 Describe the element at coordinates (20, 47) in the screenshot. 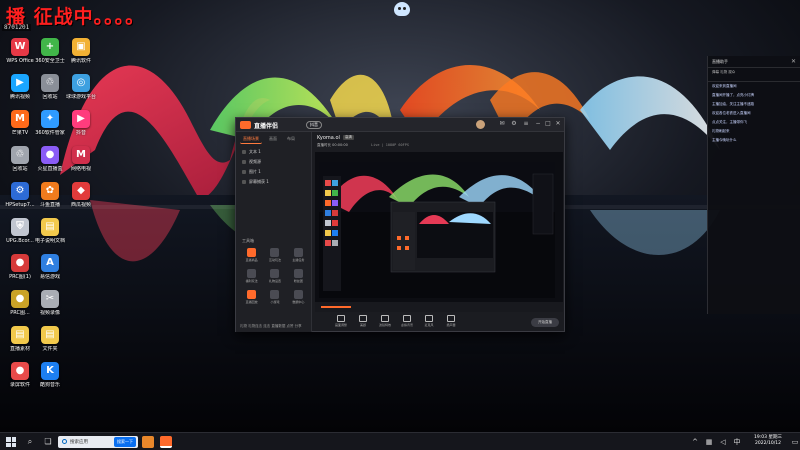

I see `app-icon: W` at that location.